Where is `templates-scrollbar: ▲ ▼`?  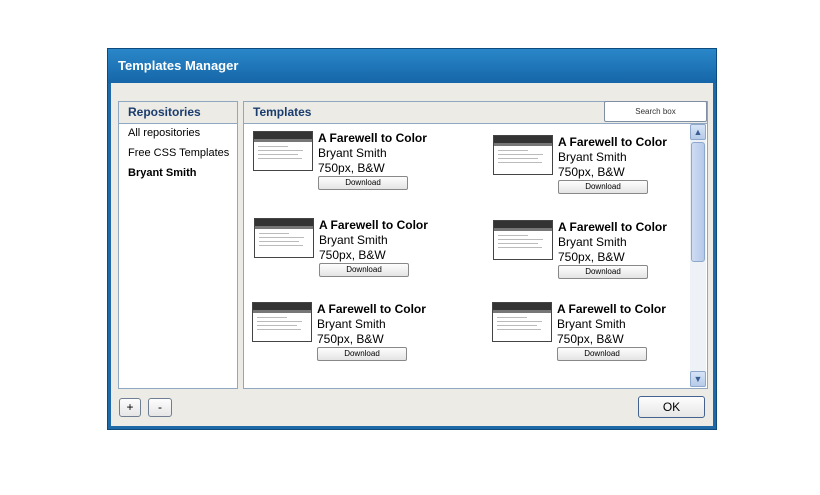 templates-scrollbar: ▲ ▼ is located at coordinates (698, 255).